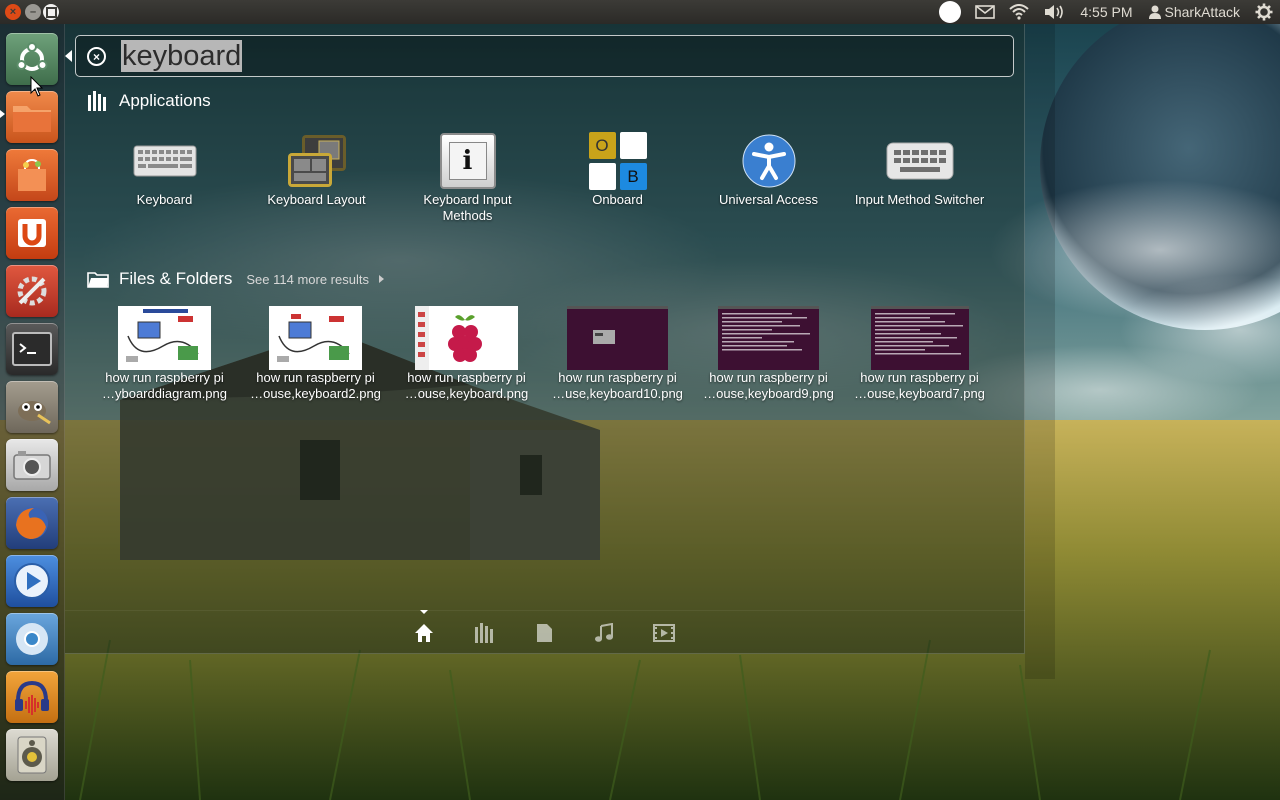  I want to click on settings-wrench-icon, so click(32, 291).